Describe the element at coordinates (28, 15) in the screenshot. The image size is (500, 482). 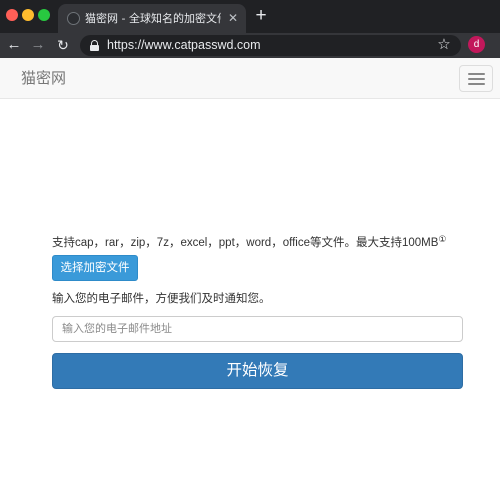
I see `window-minimize-icon` at that location.